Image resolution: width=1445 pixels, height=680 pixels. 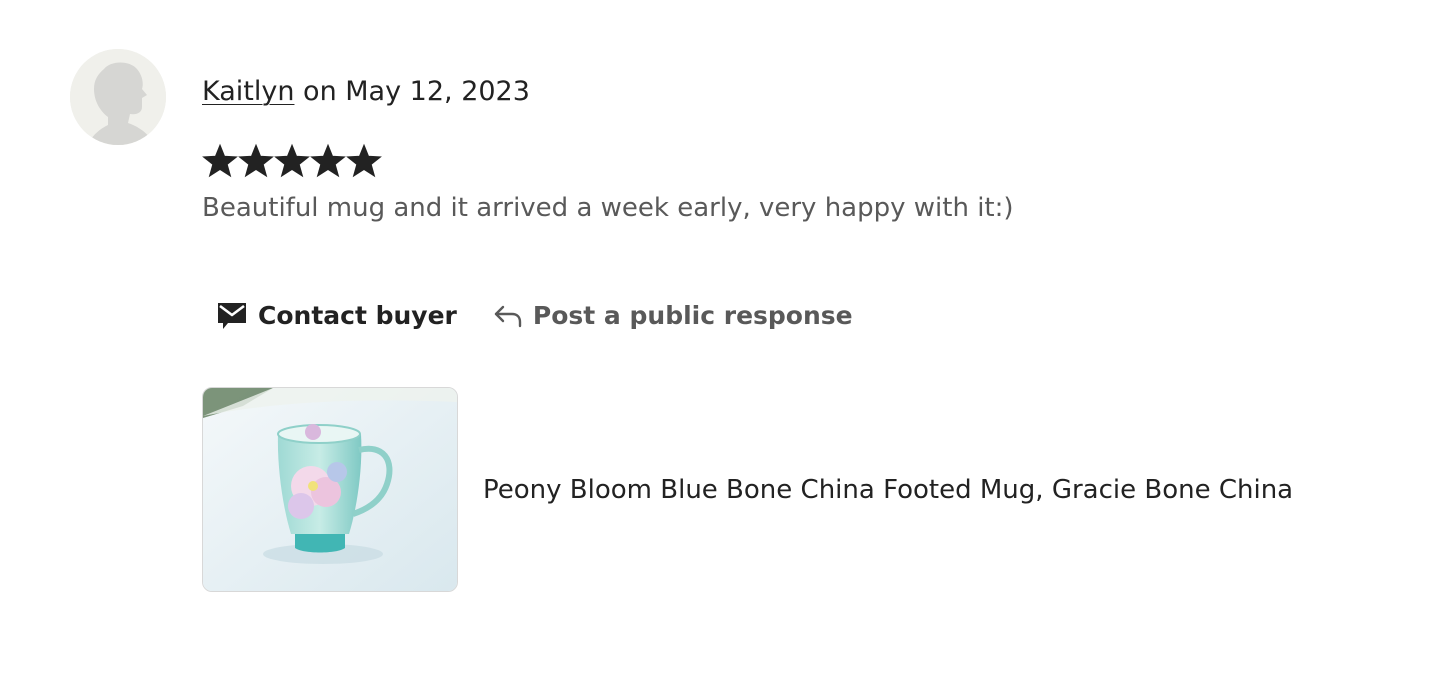 What do you see at coordinates (232, 315) in the screenshot?
I see `envelope-icon` at bounding box center [232, 315].